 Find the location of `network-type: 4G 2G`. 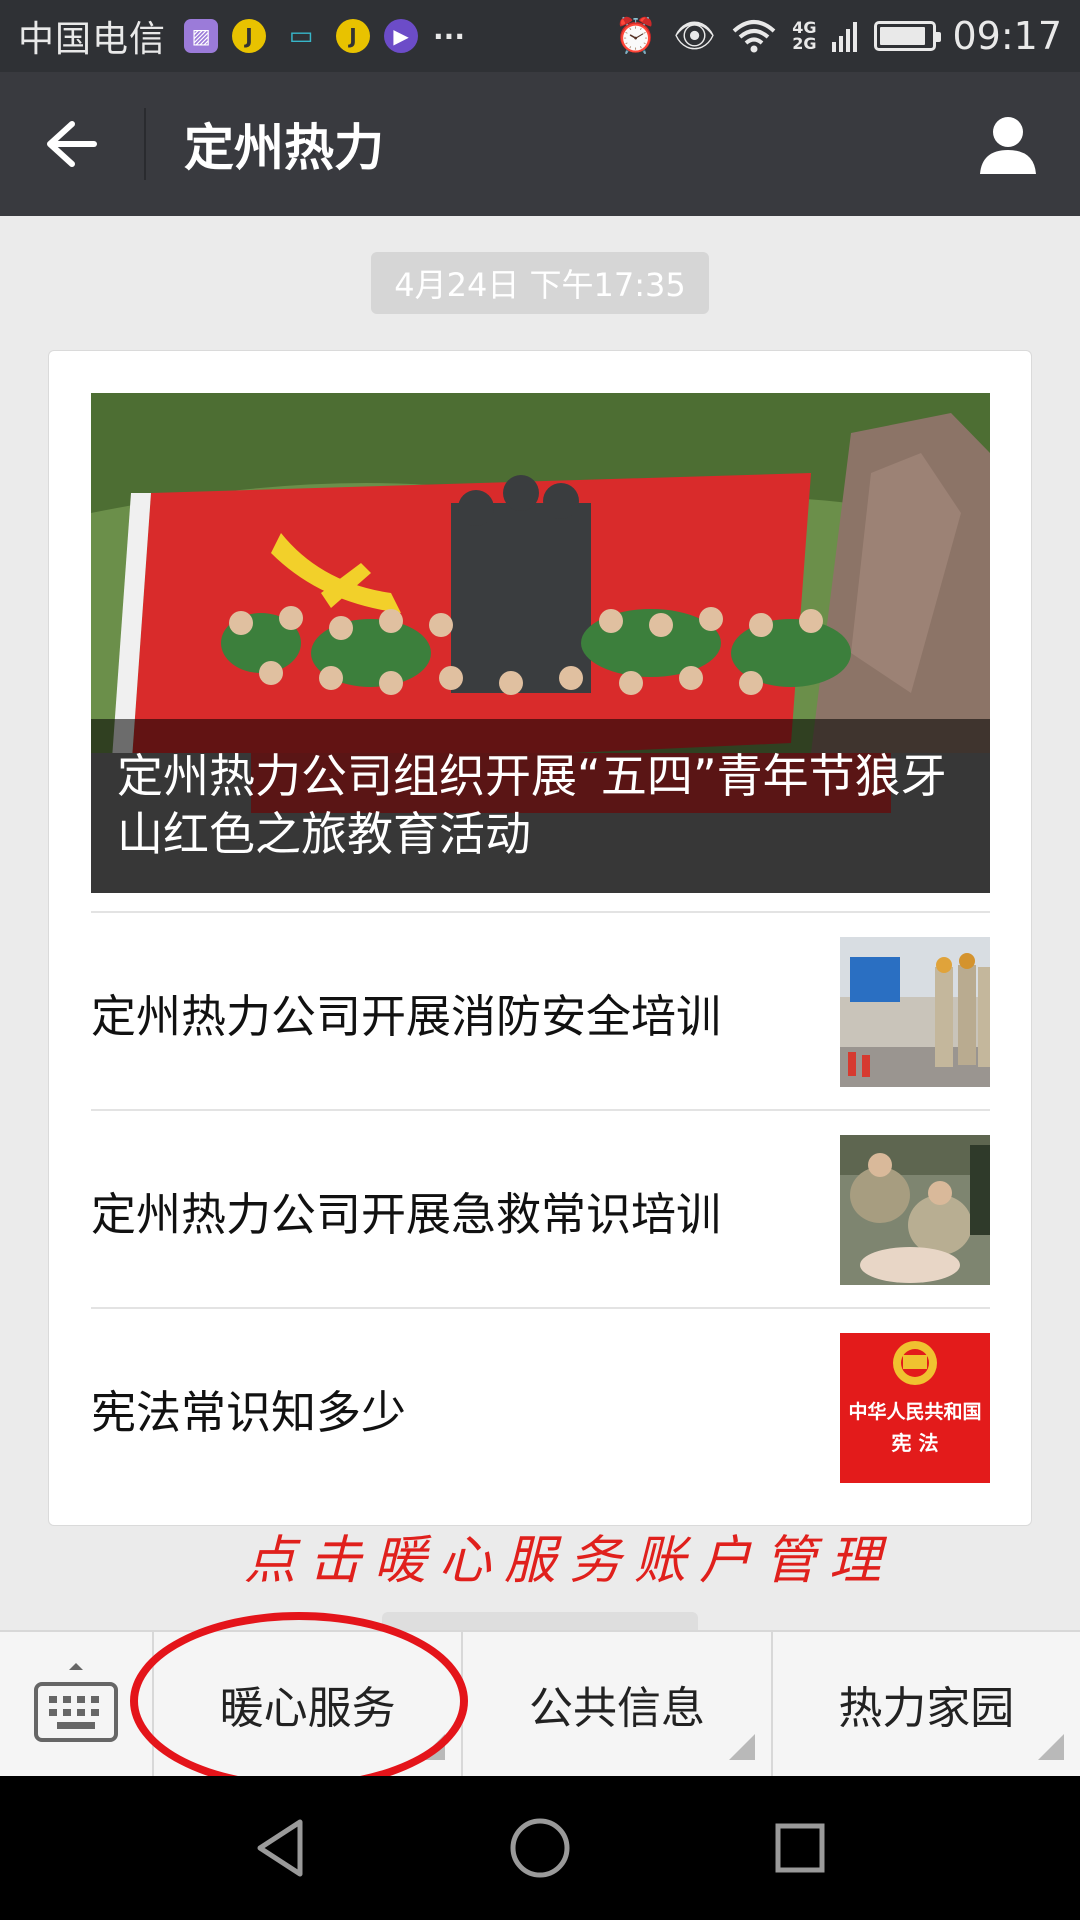

network-type: 4G 2G is located at coordinates (804, 36).